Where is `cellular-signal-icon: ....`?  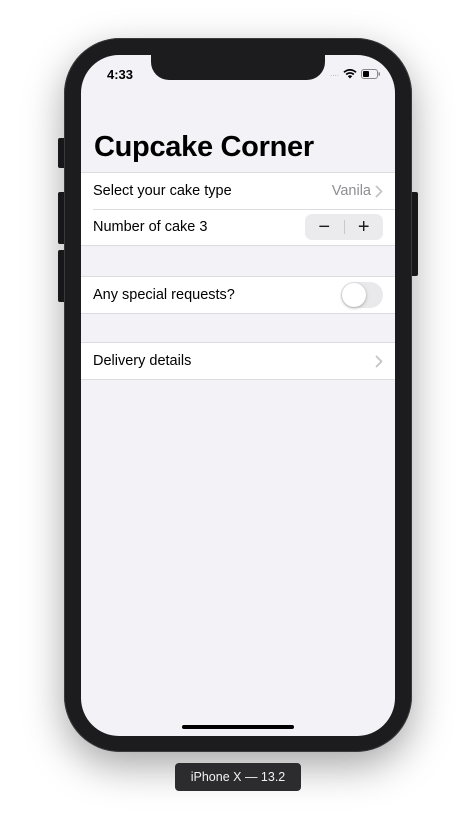 cellular-signal-icon: .... is located at coordinates (334, 73).